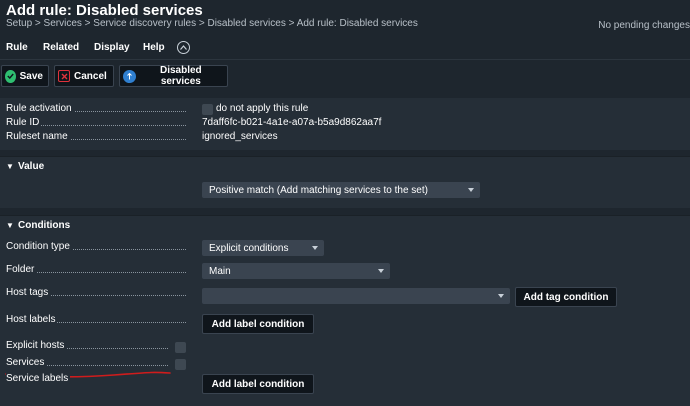 The width and height of the screenshot is (690, 406). Describe the element at coordinates (98, 292) in the screenshot. I see `host-tags-row: Host tags` at that location.